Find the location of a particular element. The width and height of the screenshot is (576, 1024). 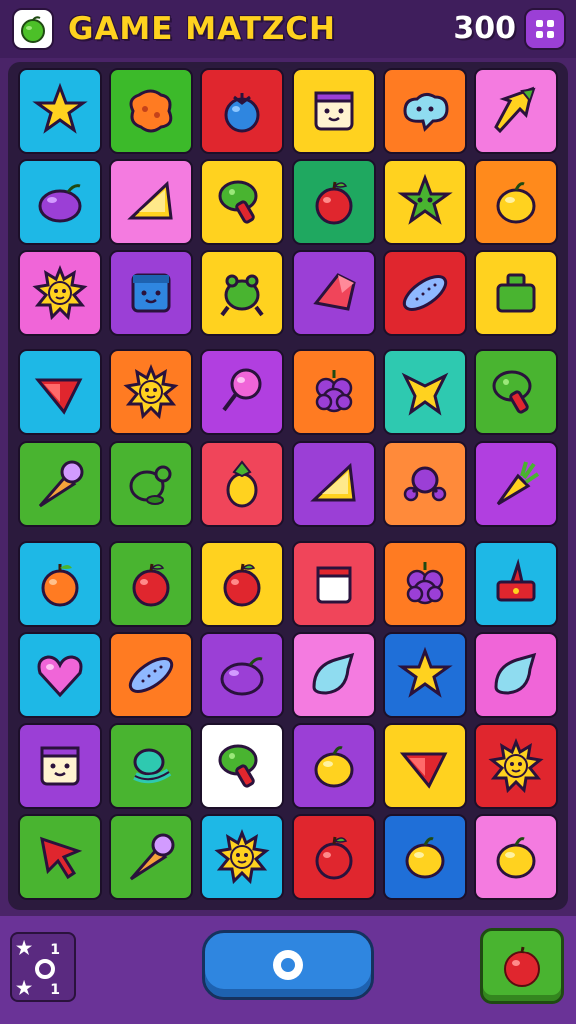

tile-heart is located at coordinates (60, 675).